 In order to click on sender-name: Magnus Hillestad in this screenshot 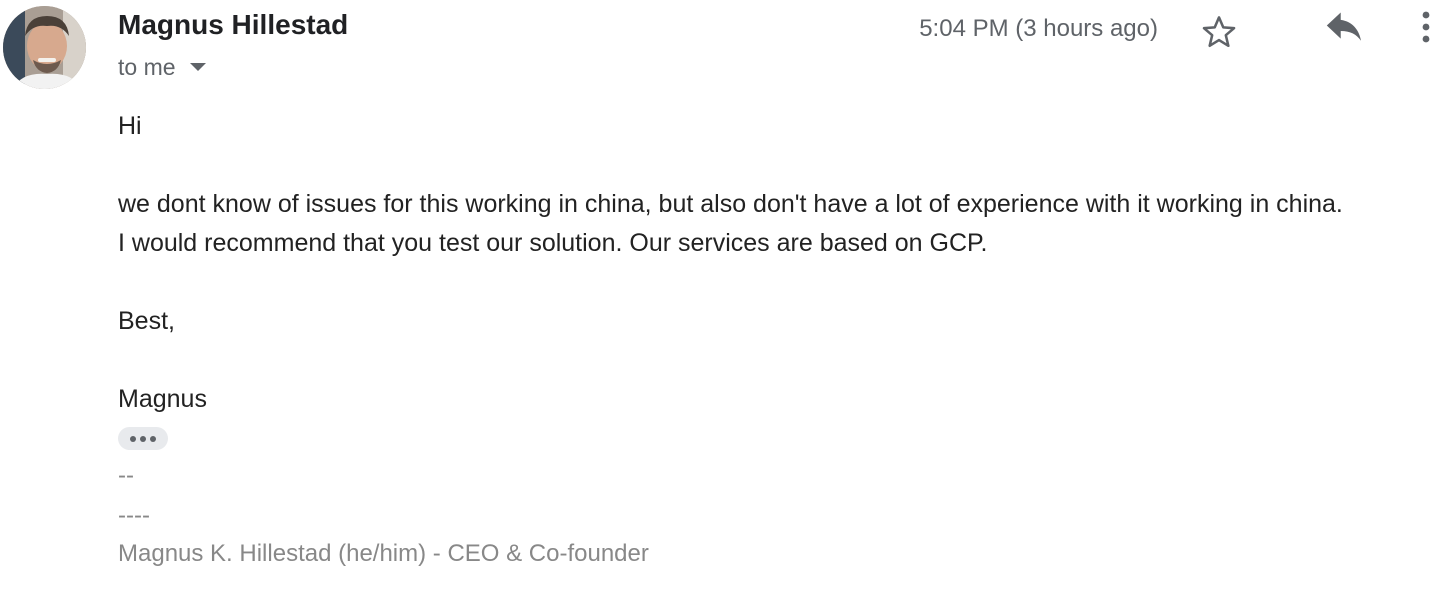, I will do `click(233, 25)`.